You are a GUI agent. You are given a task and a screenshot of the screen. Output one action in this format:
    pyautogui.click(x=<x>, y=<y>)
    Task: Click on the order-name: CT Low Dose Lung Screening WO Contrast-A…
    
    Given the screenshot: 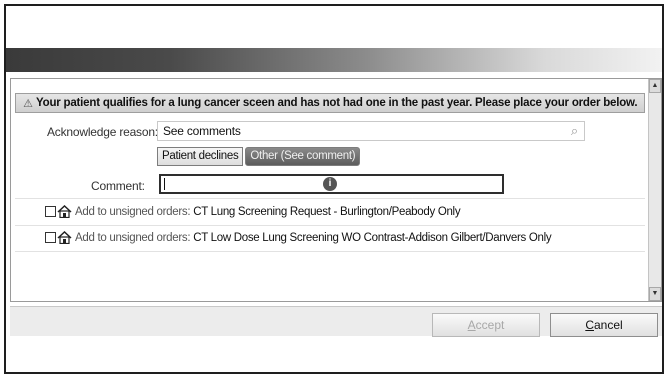 What is the action you would take?
    pyautogui.click(x=372, y=237)
    